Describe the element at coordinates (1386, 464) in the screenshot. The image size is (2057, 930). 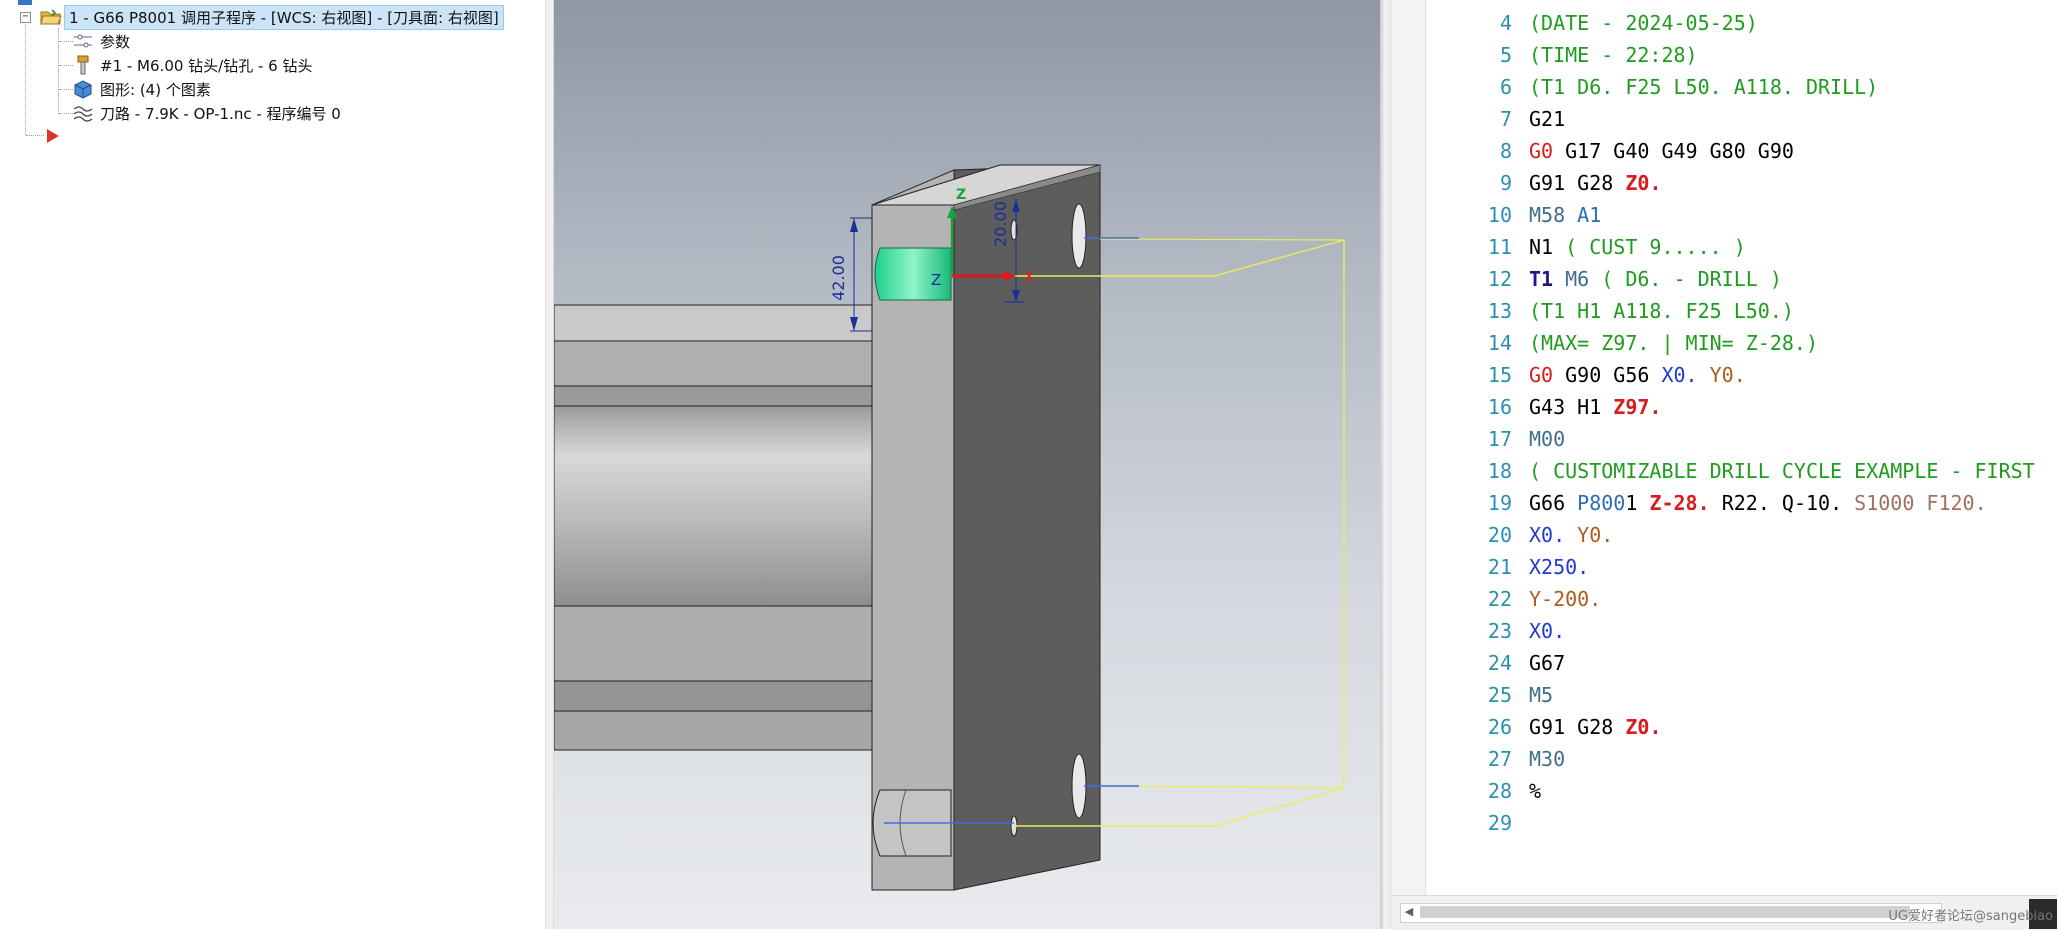
I see `panel-splitter-right` at that location.